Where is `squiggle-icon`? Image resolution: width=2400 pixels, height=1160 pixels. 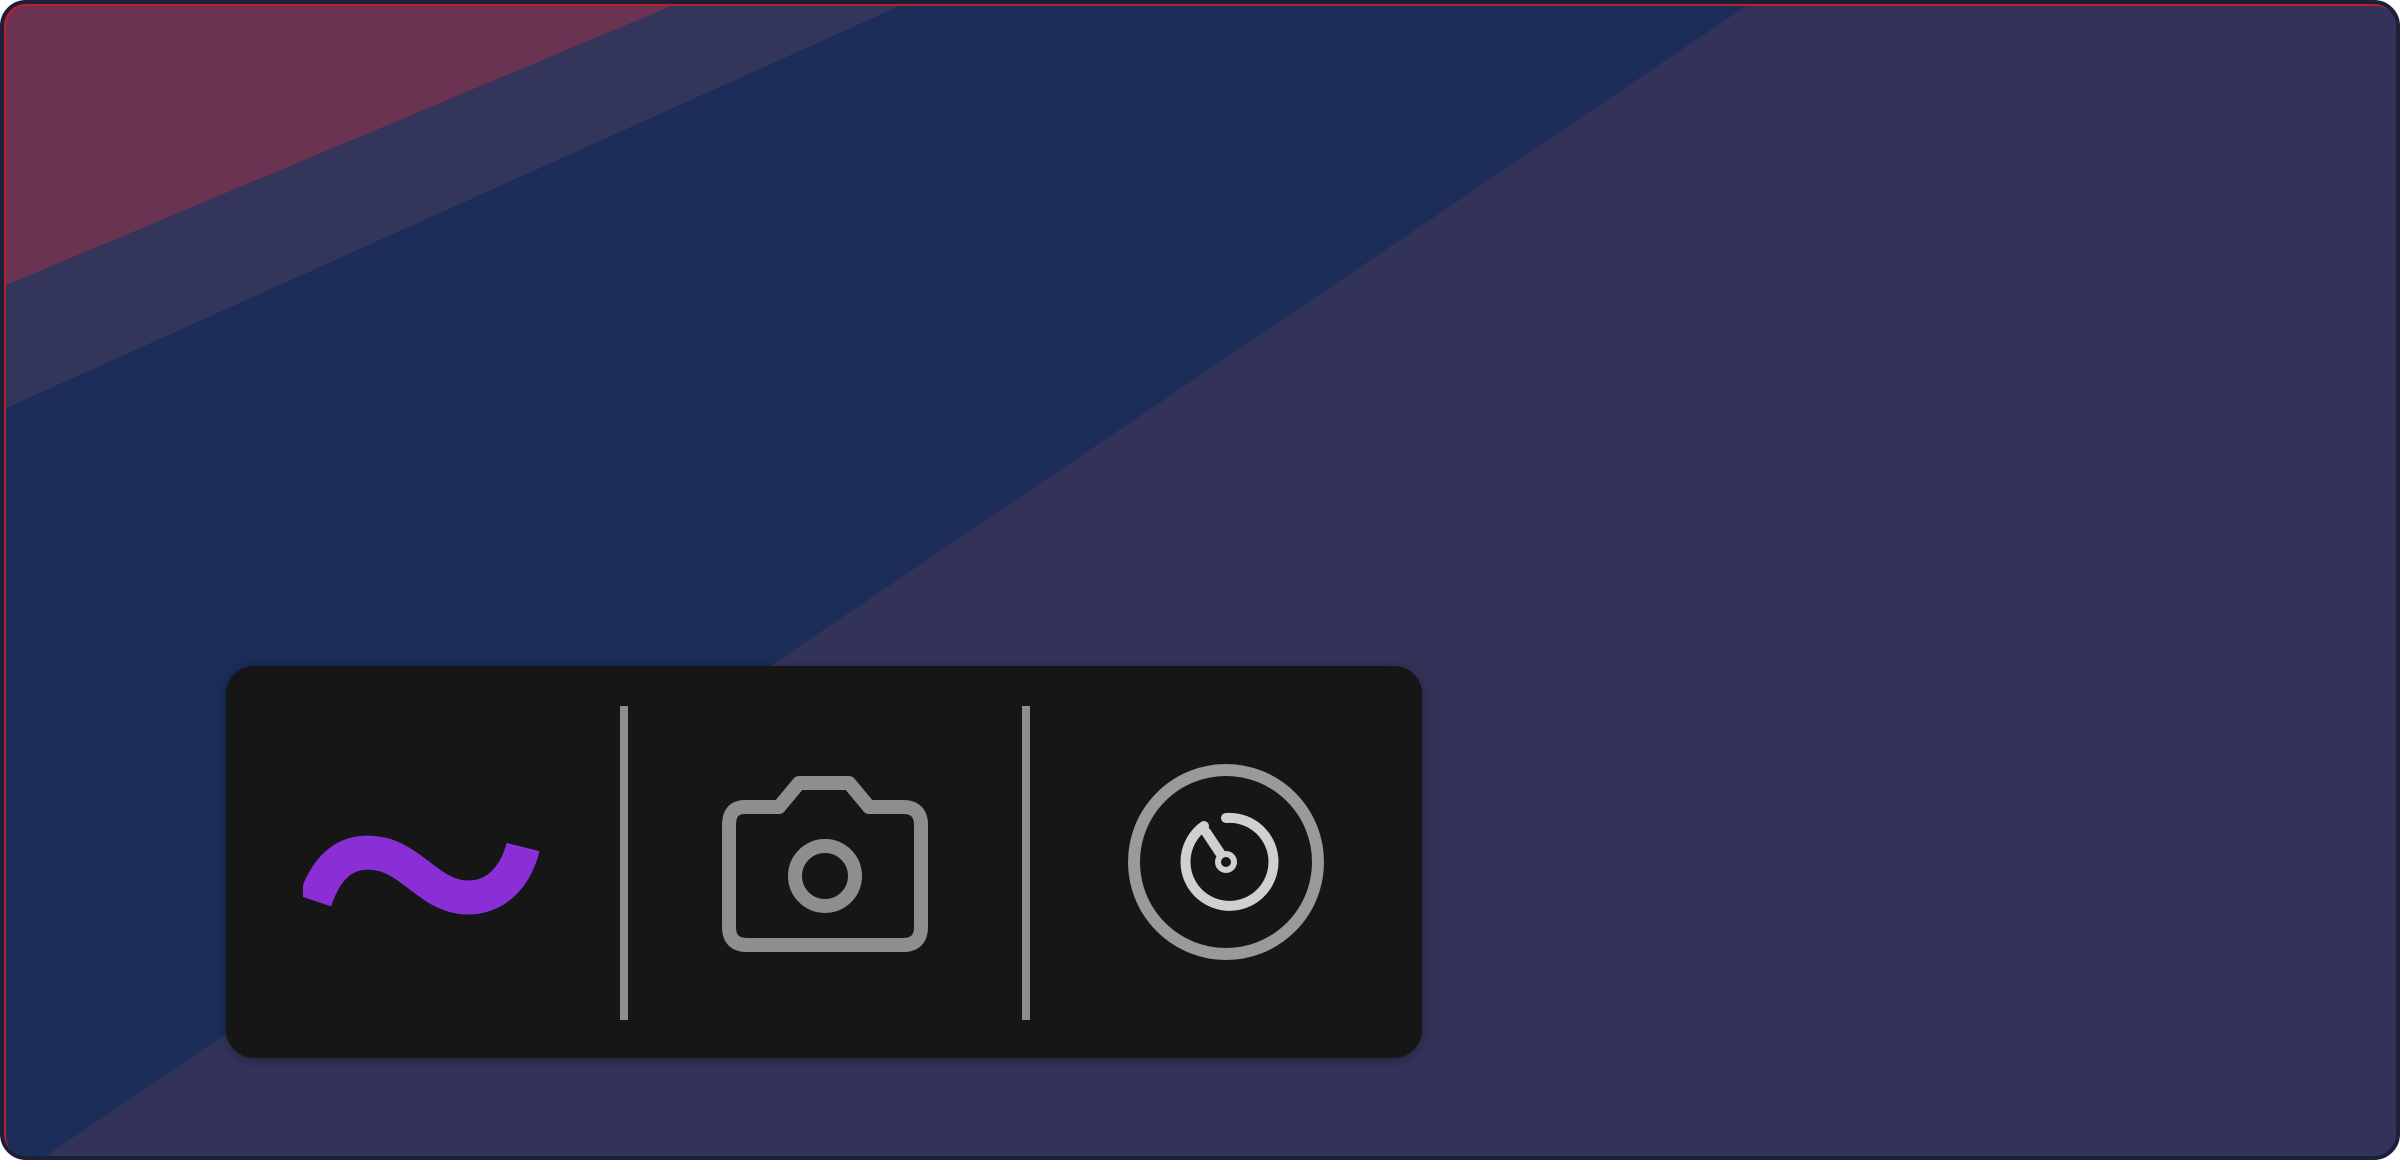 squiggle-icon is located at coordinates (423, 862).